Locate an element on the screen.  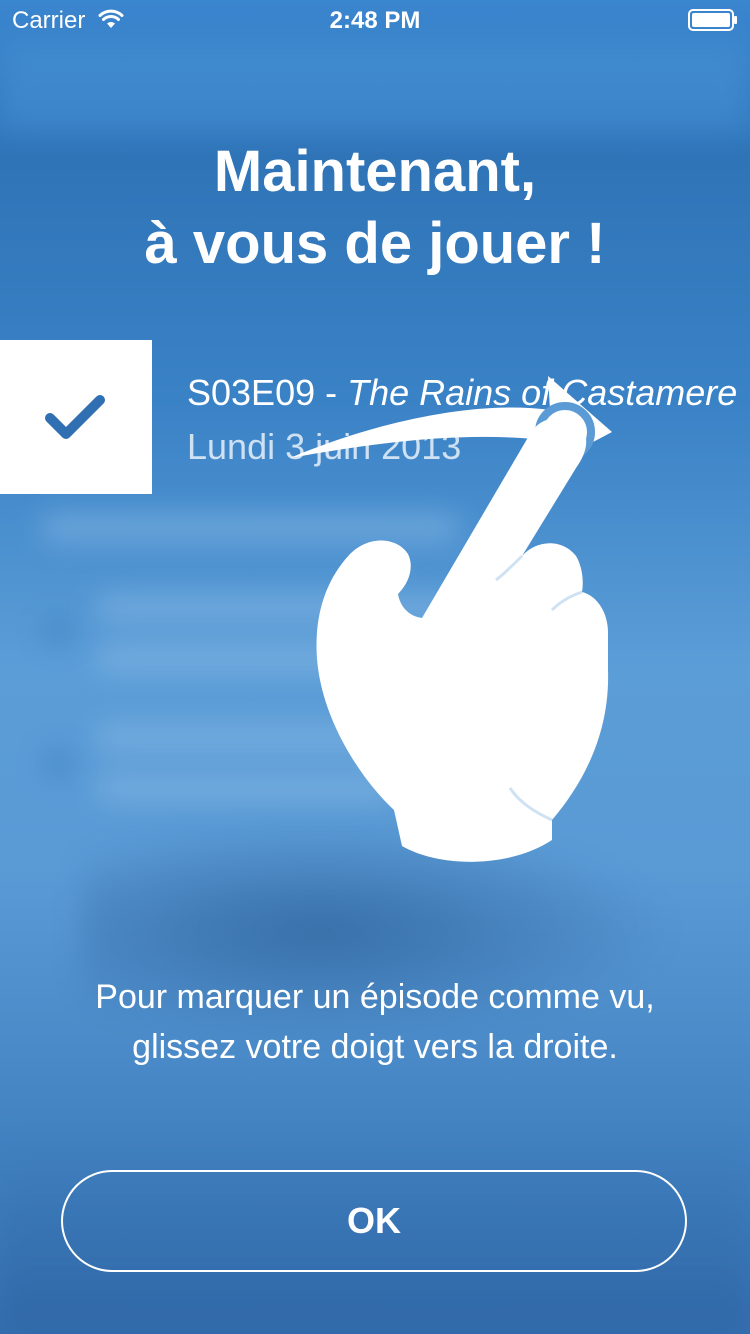
episode-check-box is located at coordinates (76, 417).